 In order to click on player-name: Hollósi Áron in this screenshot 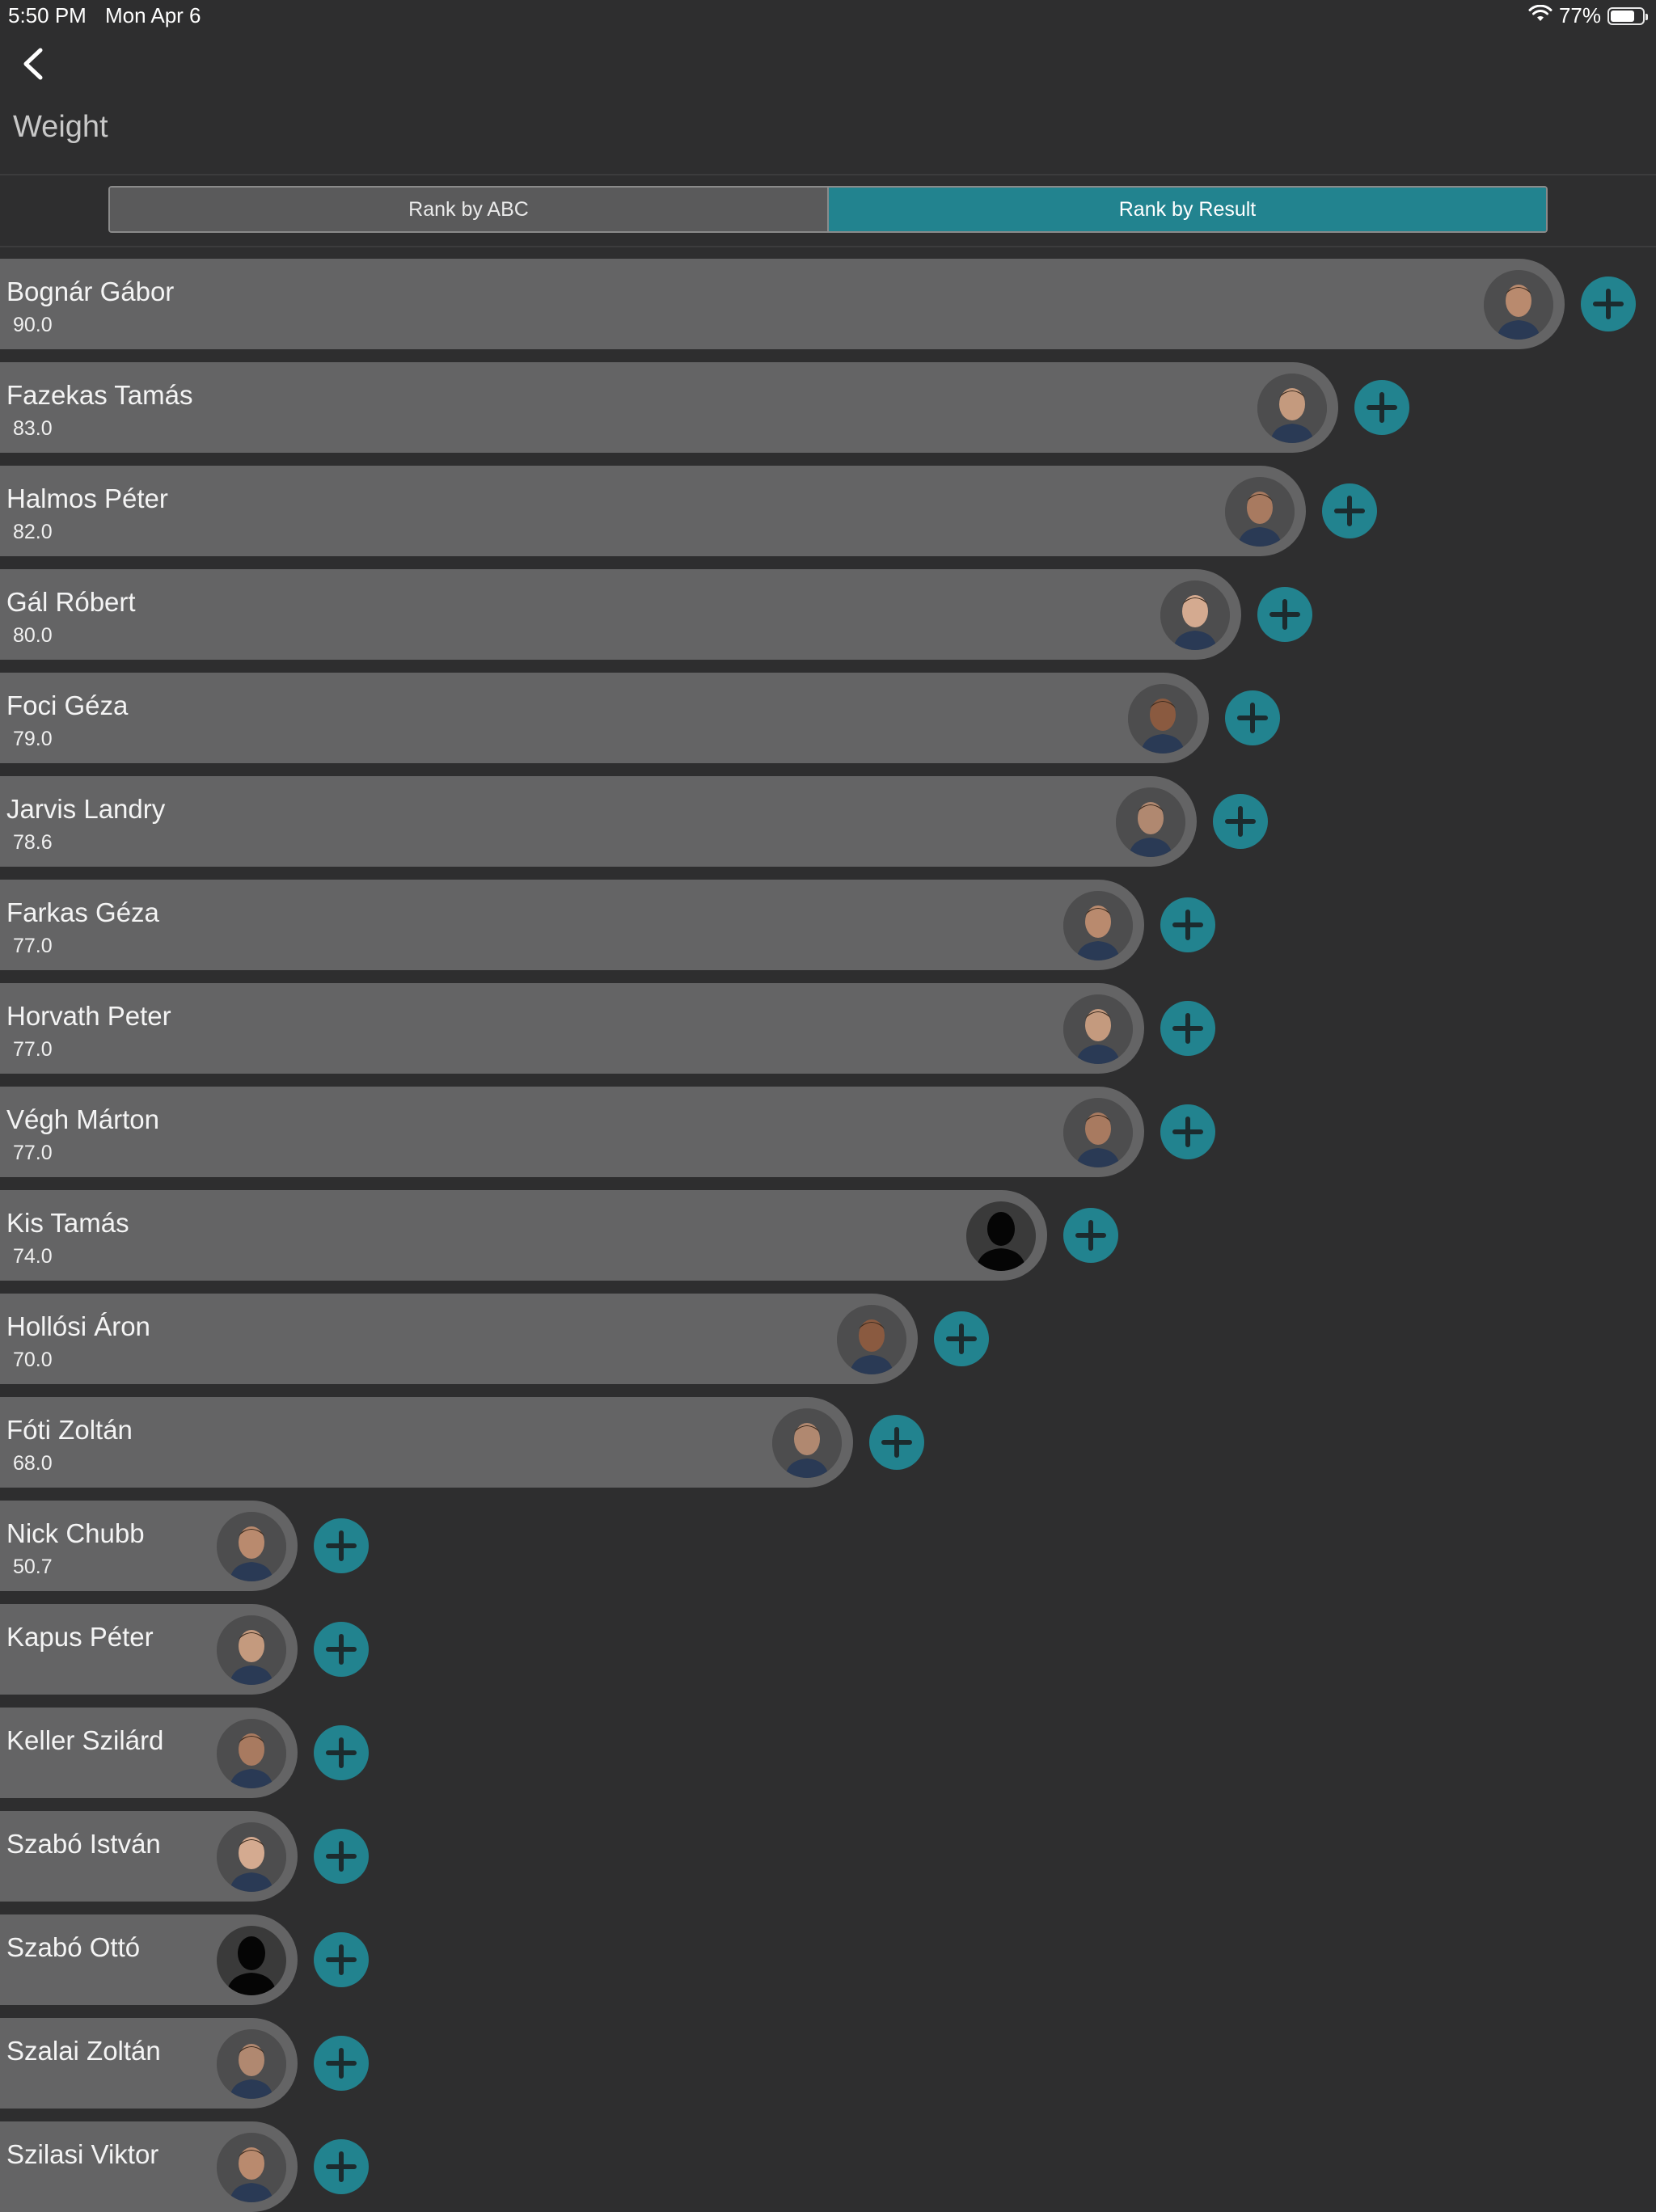, I will do `click(78, 1326)`.